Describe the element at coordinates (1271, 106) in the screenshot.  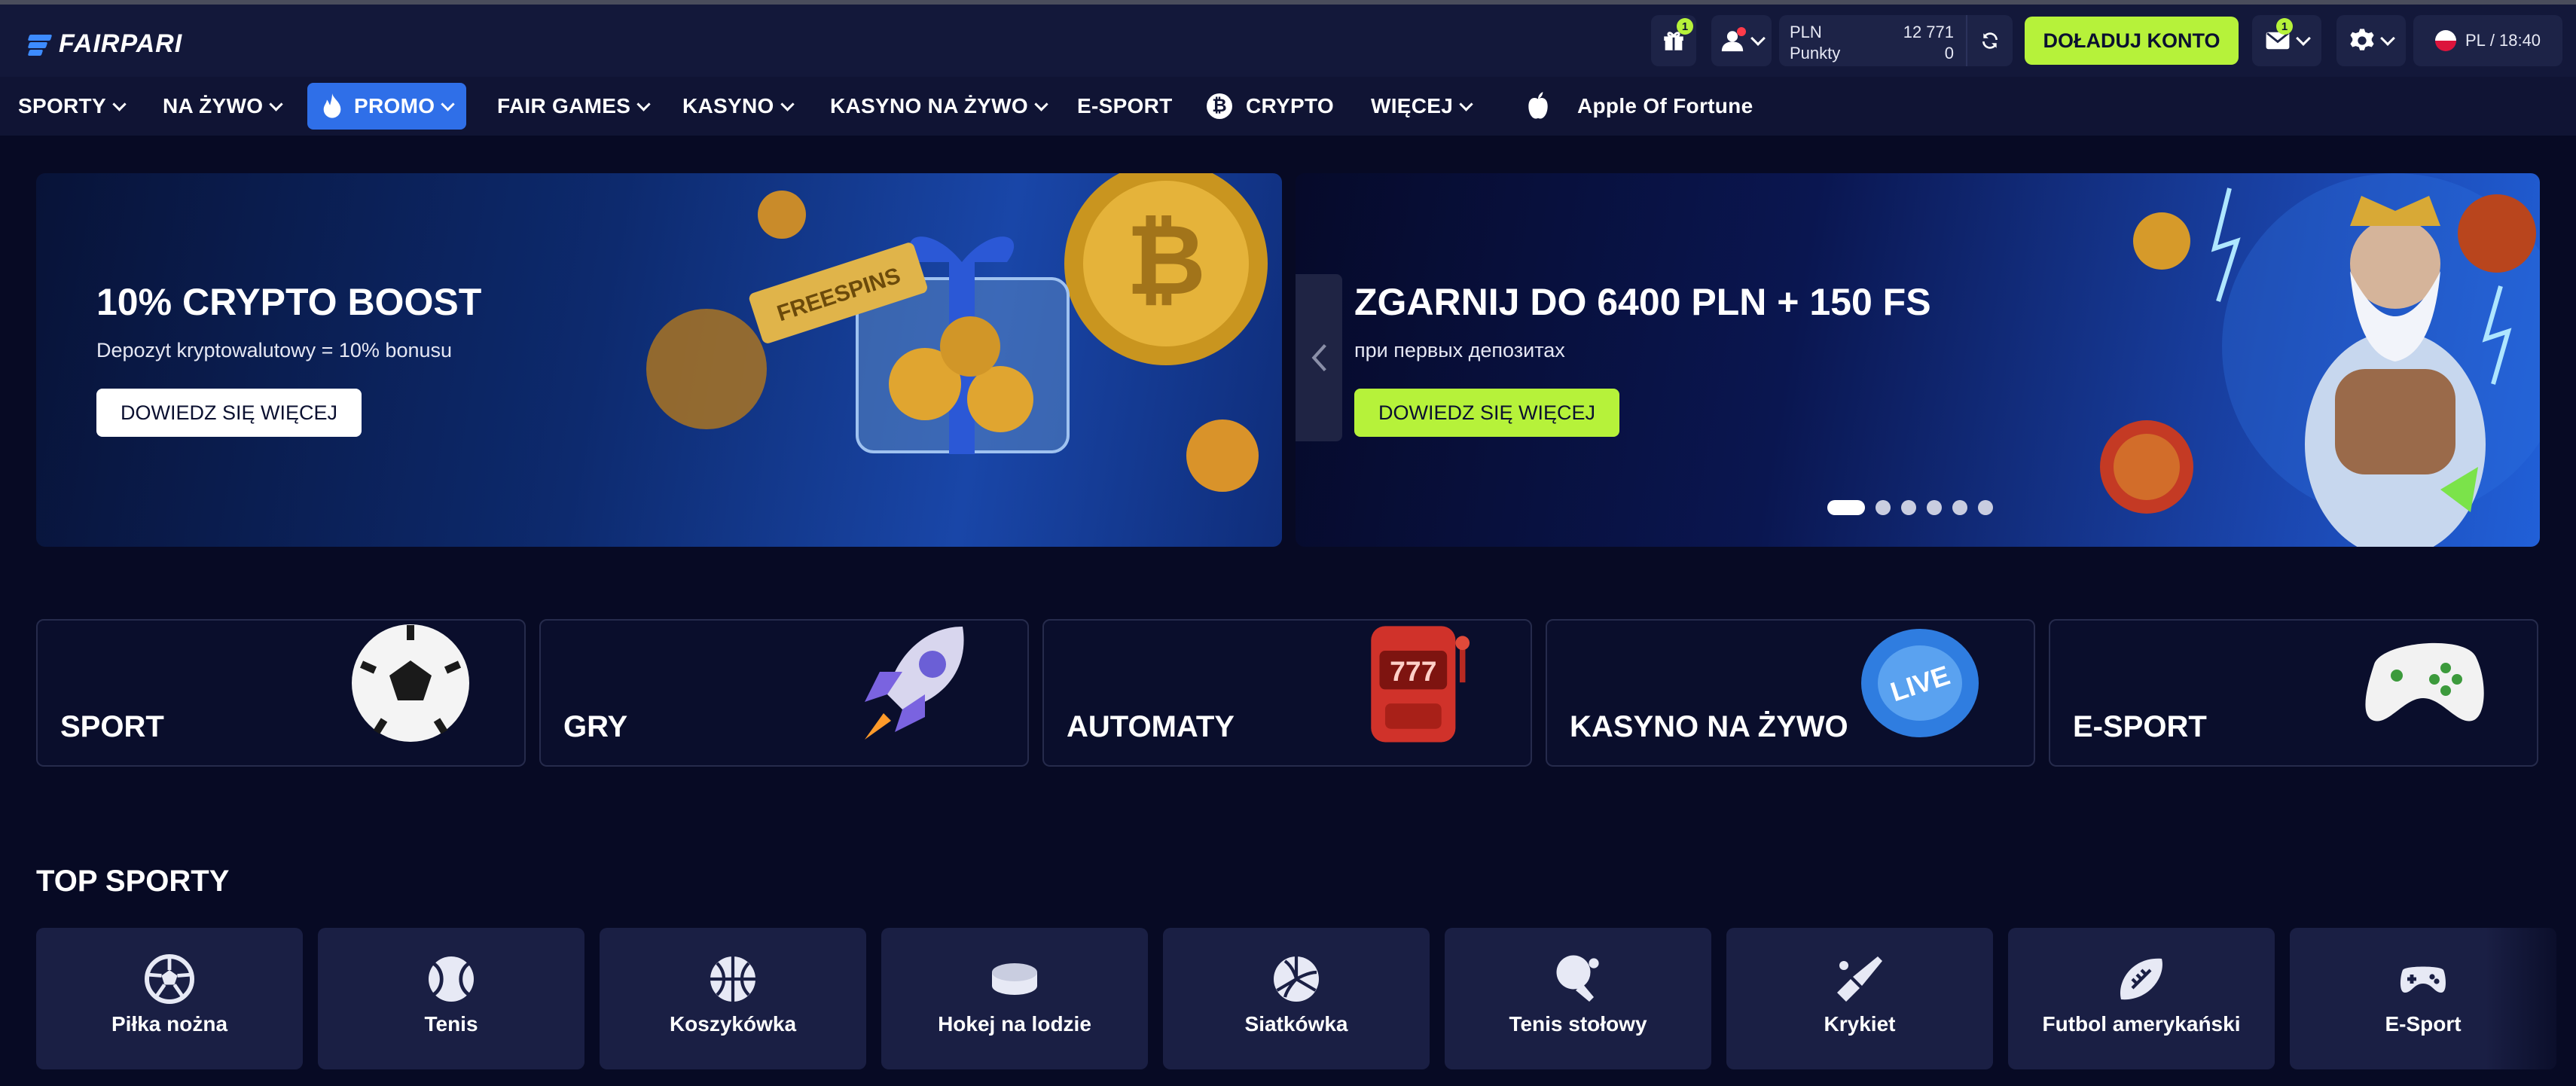
I see `nav-crypto: ₿ CRYPTO` at that location.